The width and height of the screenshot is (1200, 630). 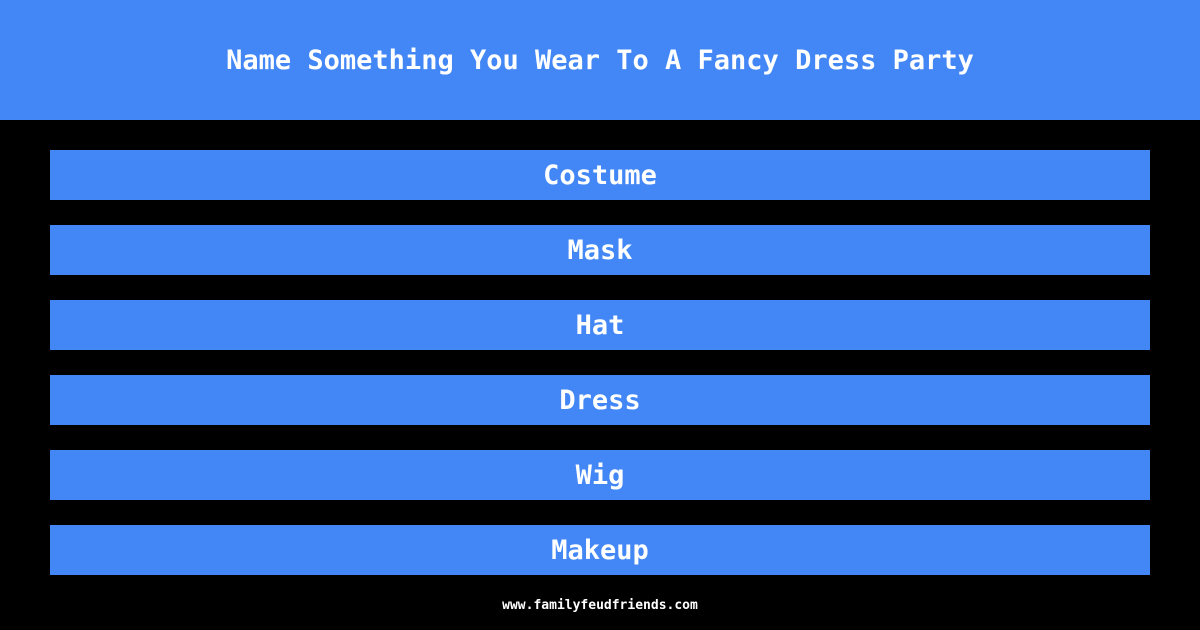 I want to click on site-url: www.familyfeudfriends.com, so click(x=600, y=605).